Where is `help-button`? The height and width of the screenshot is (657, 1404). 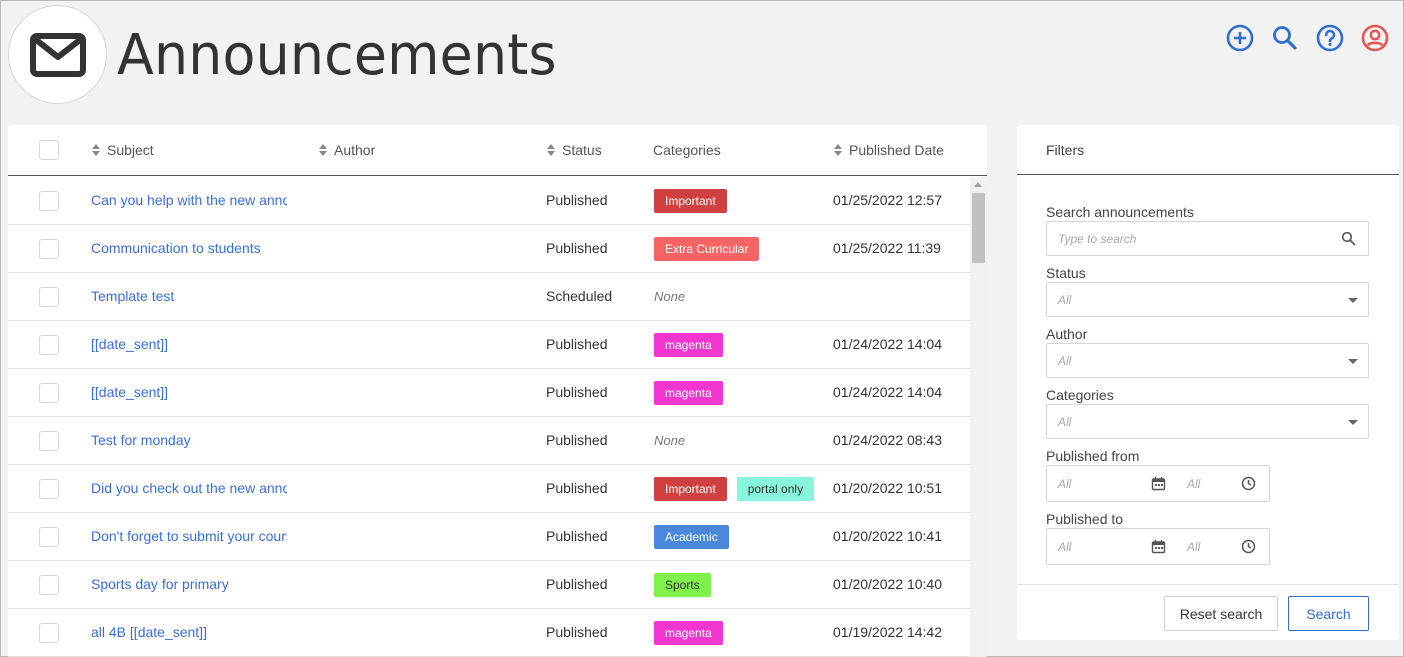 help-button is located at coordinates (1329, 37).